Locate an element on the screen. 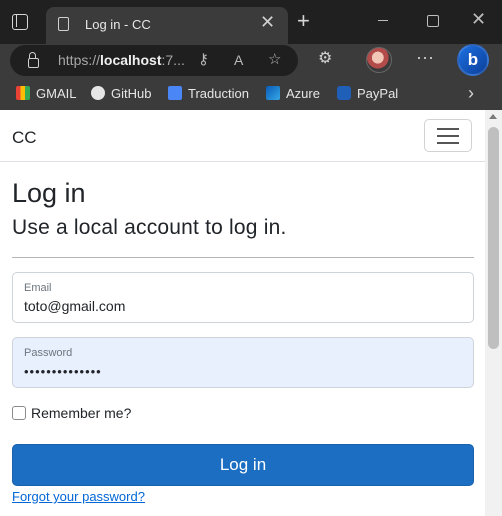  navbar-toggler-button is located at coordinates (448, 135).